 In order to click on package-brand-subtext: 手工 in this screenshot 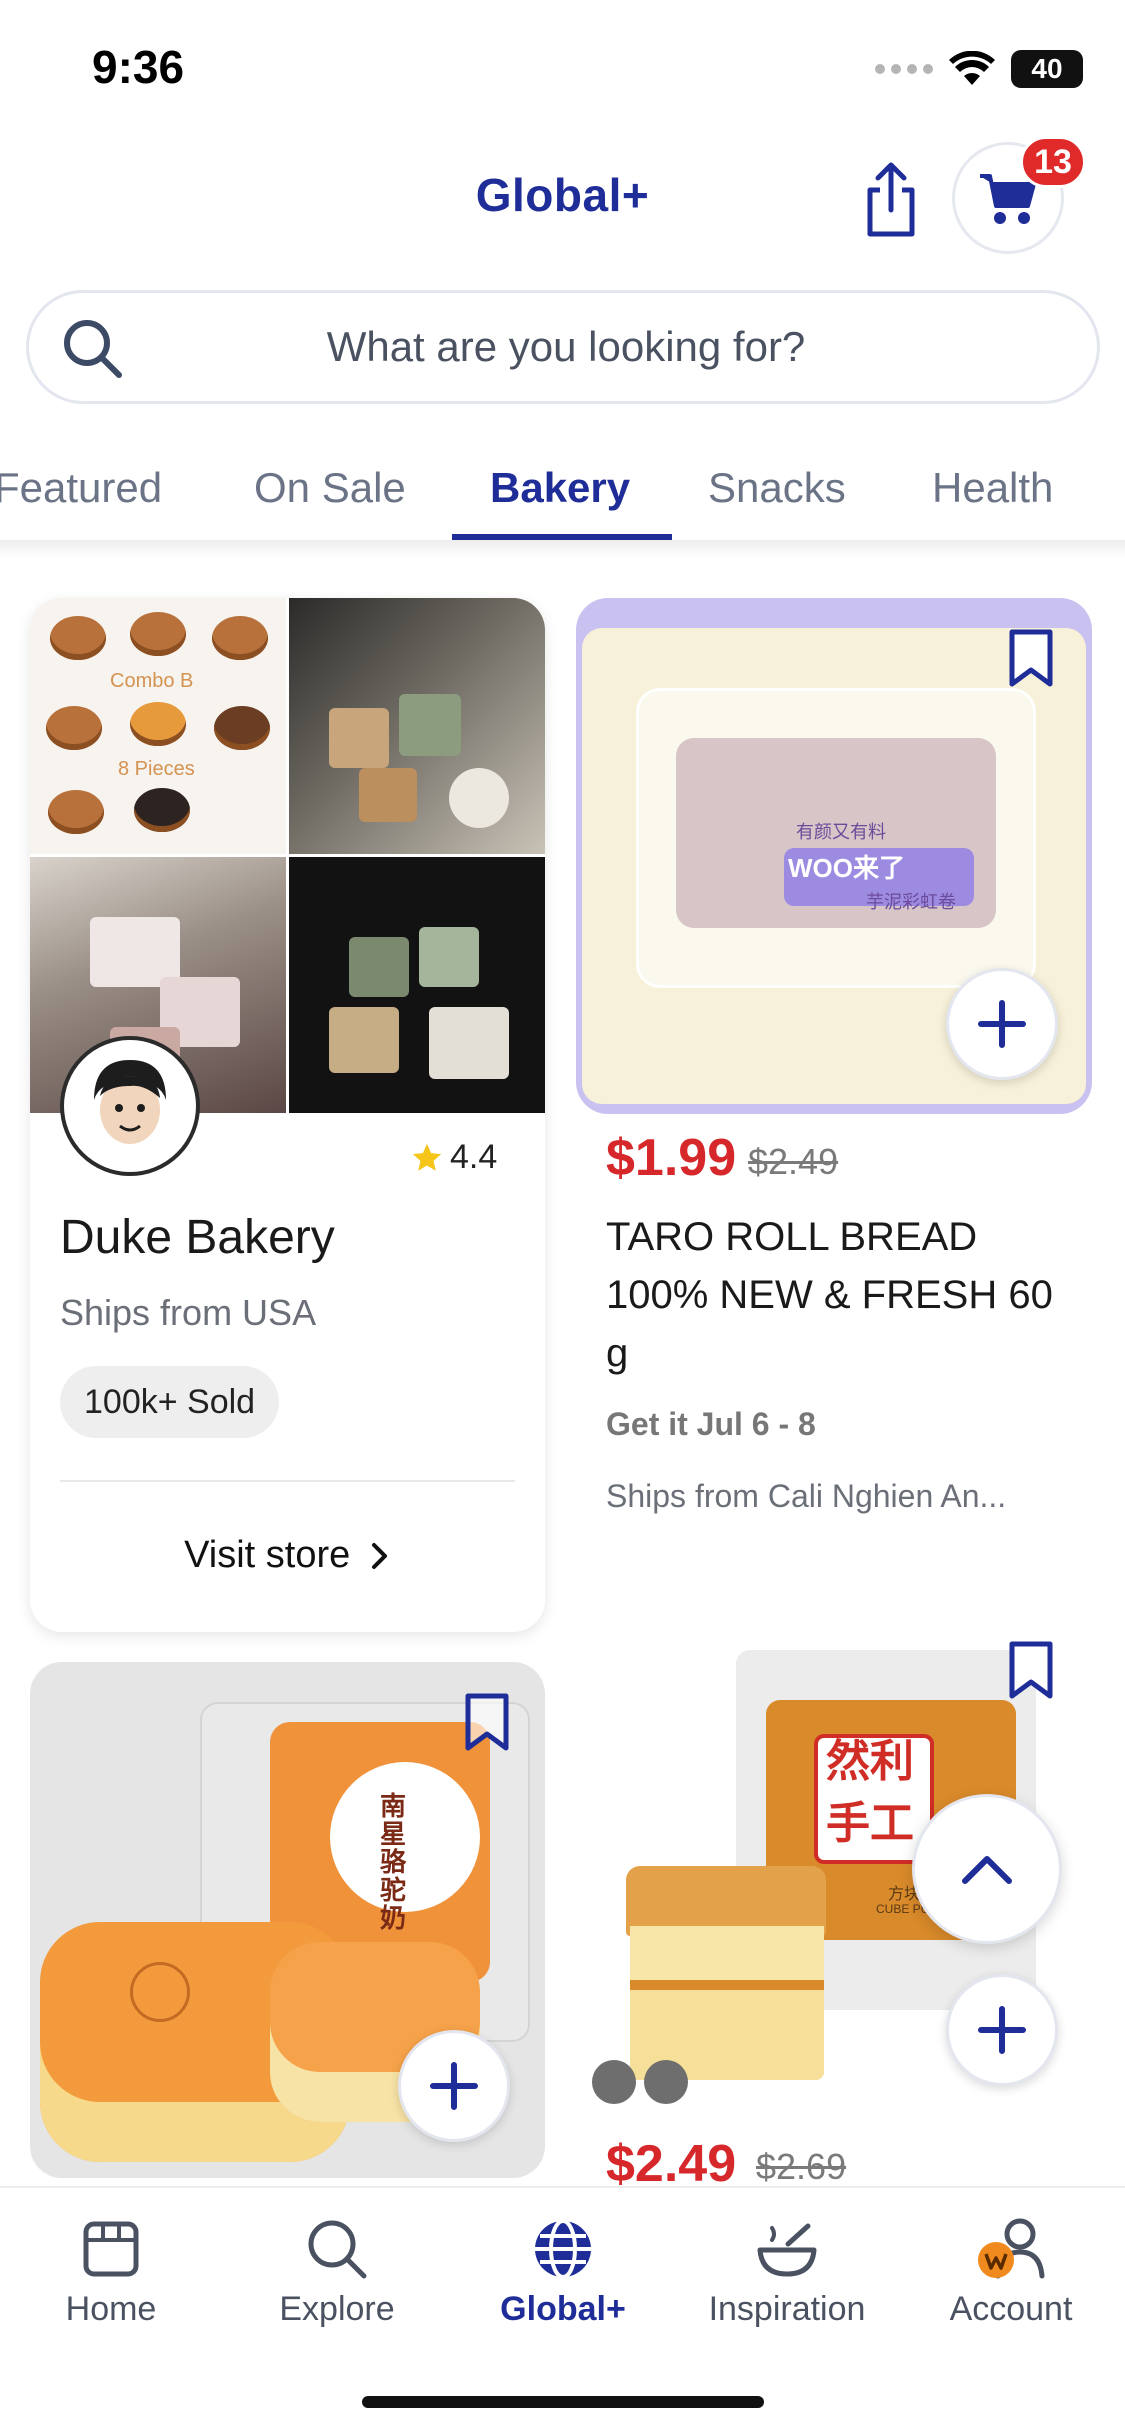, I will do `click(870, 1823)`.